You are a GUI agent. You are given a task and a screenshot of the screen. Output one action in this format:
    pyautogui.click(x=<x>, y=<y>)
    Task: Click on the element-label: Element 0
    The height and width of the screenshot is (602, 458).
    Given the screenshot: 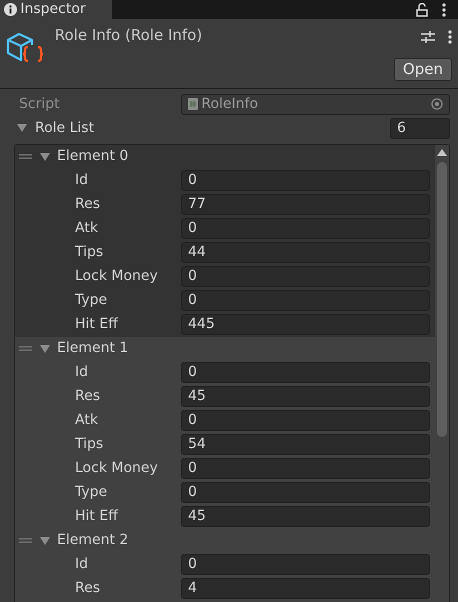 What is the action you would take?
    pyautogui.click(x=89, y=157)
    